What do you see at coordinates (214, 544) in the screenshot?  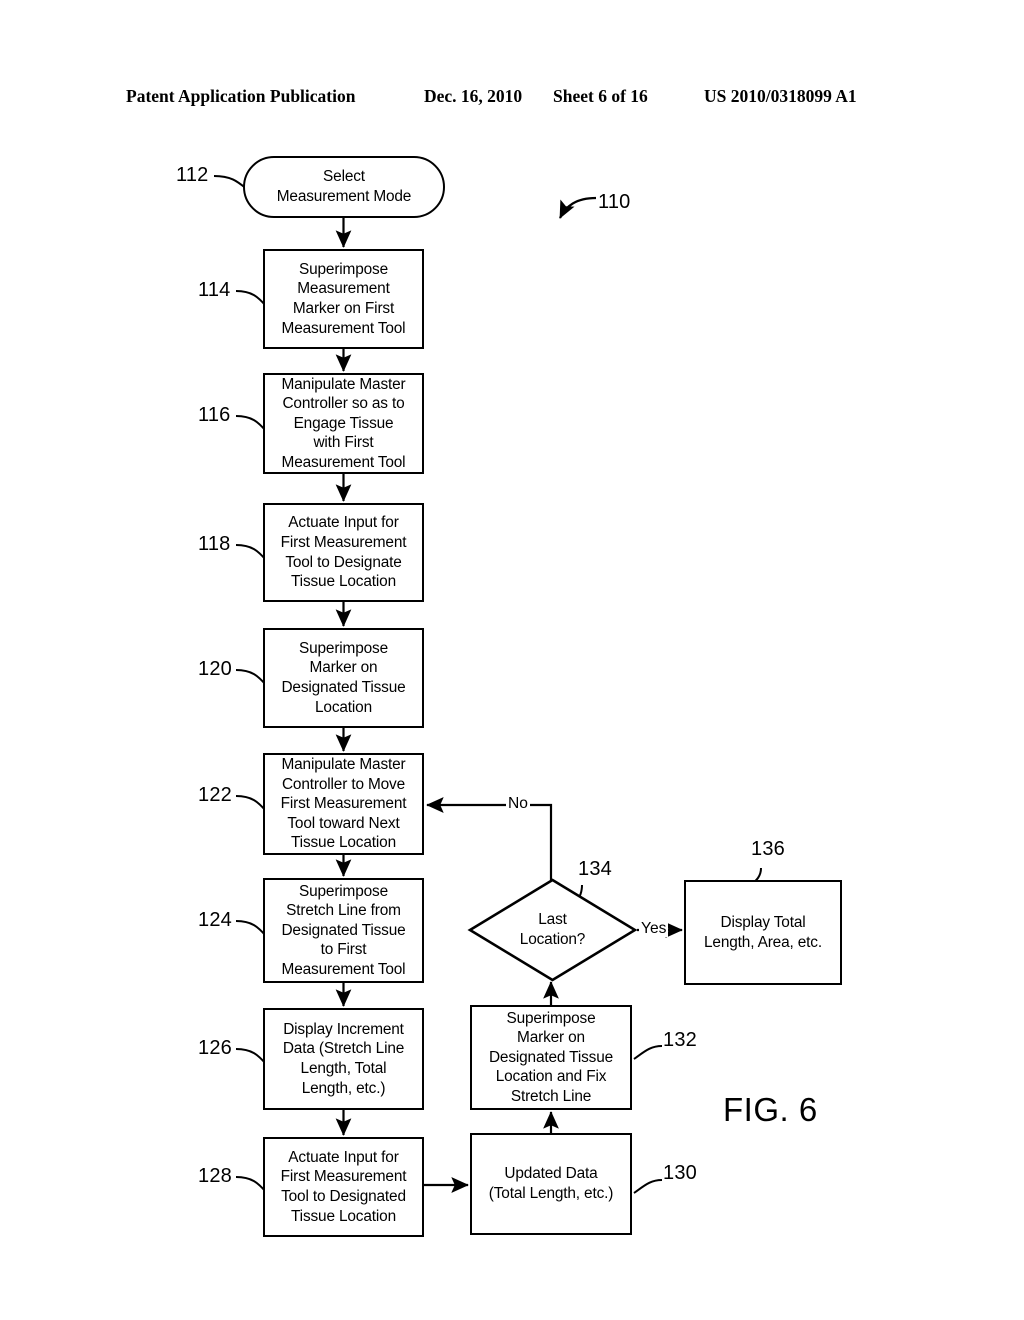 I see `ref-numeral-118: 118` at bounding box center [214, 544].